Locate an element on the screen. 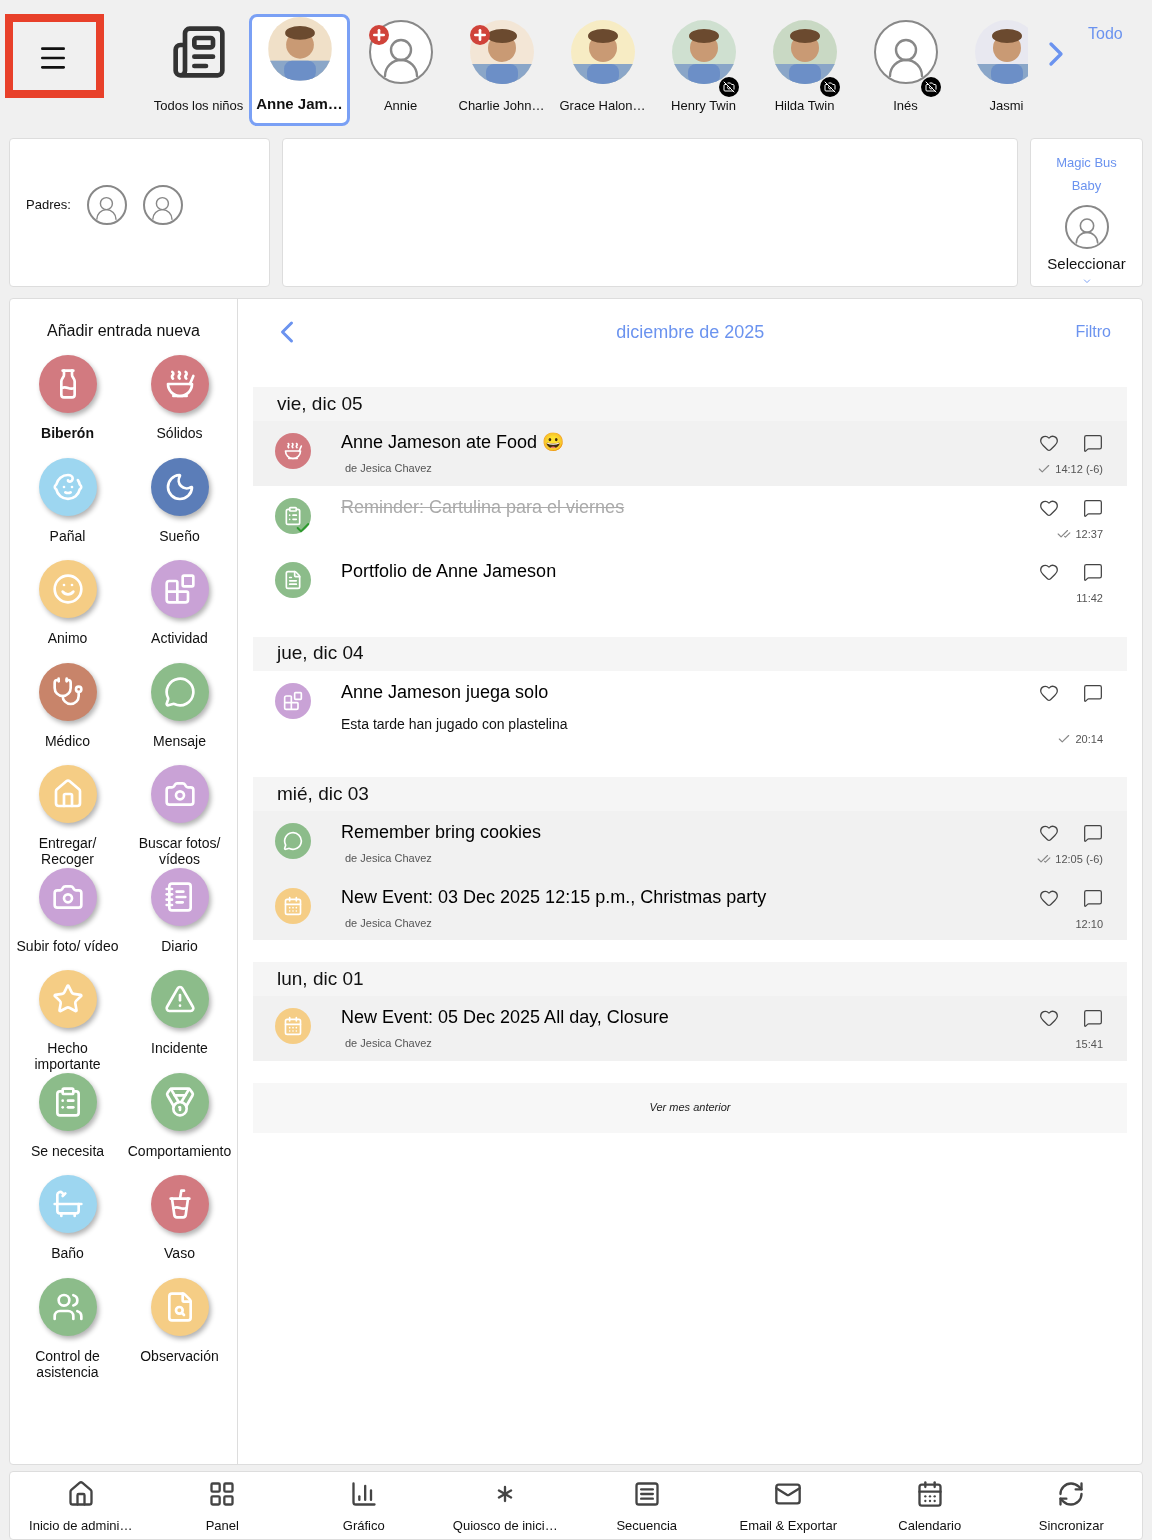  calendar-icon is located at coordinates (929, 1493).